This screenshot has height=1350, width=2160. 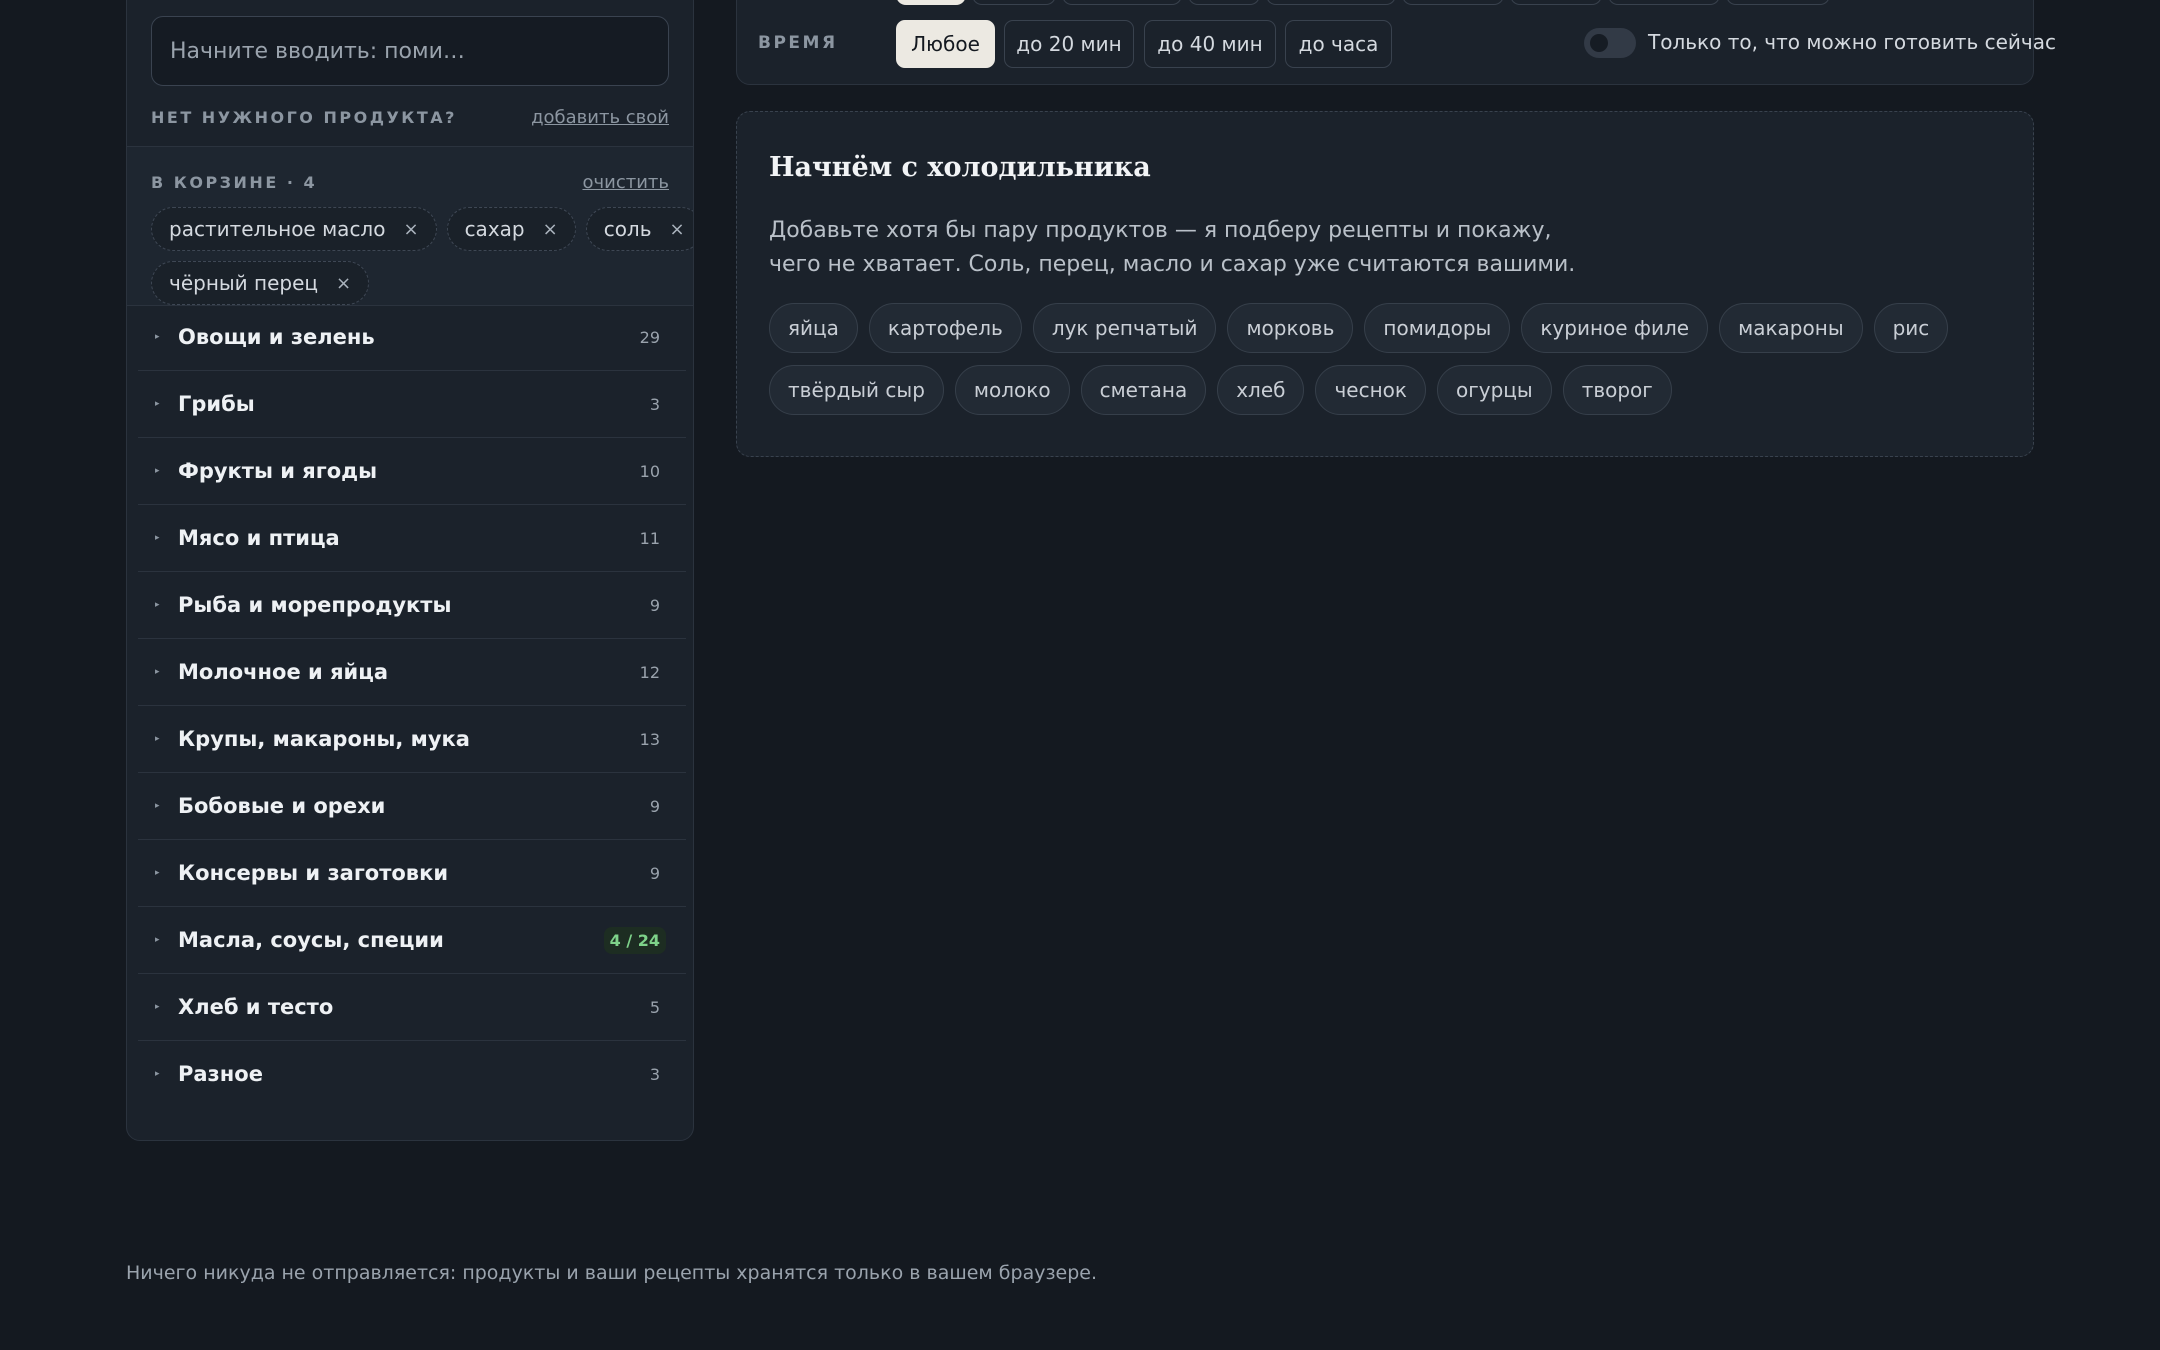 What do you see at coordinates (649, 337) in the screenshot?
I see `category-count: 29` at bounding box center [649, 337].